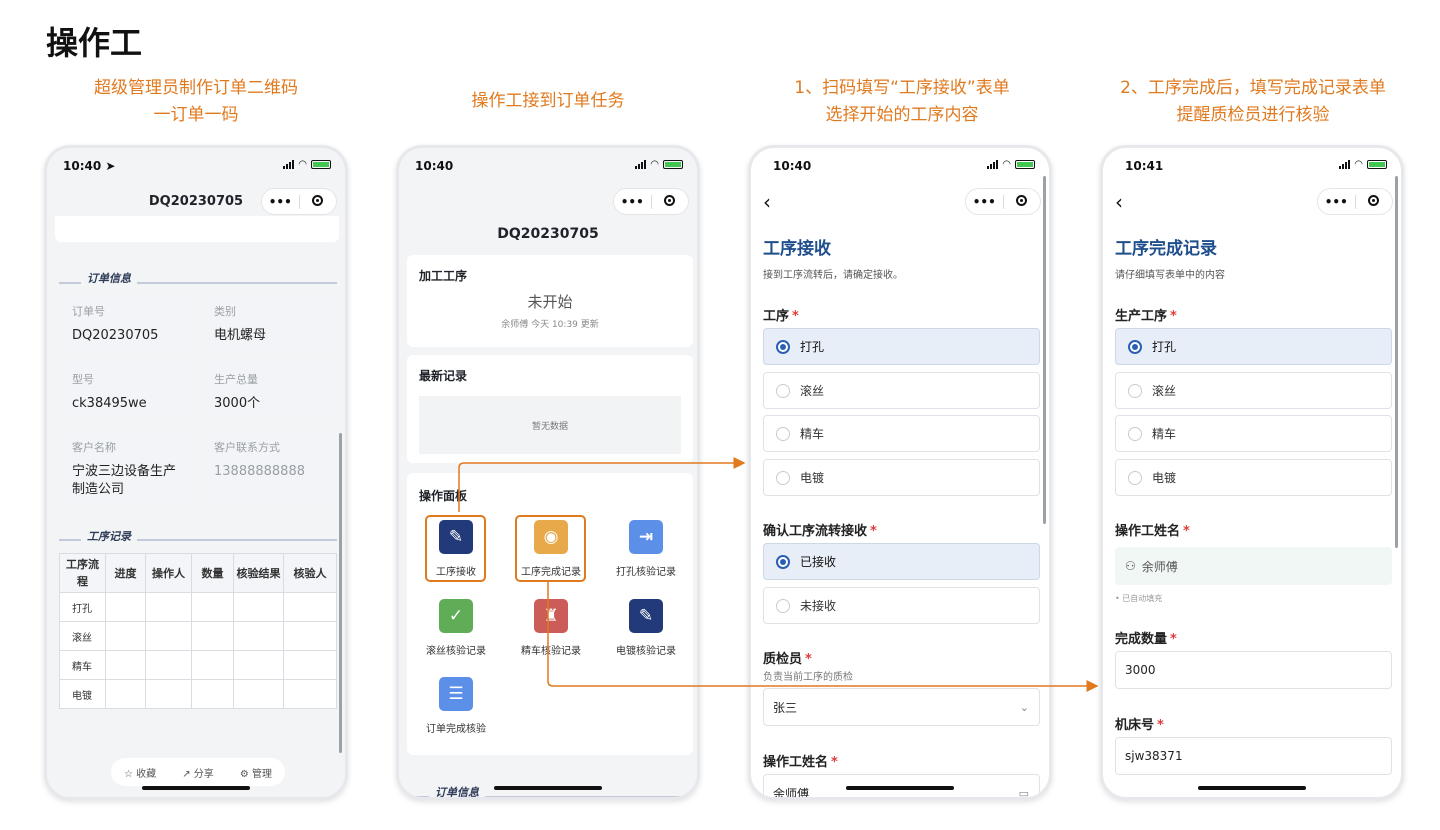 The height and width of the screenshot is (830, 1440). I want to click on completed-qty-input: 3000, so click(1253, 670).